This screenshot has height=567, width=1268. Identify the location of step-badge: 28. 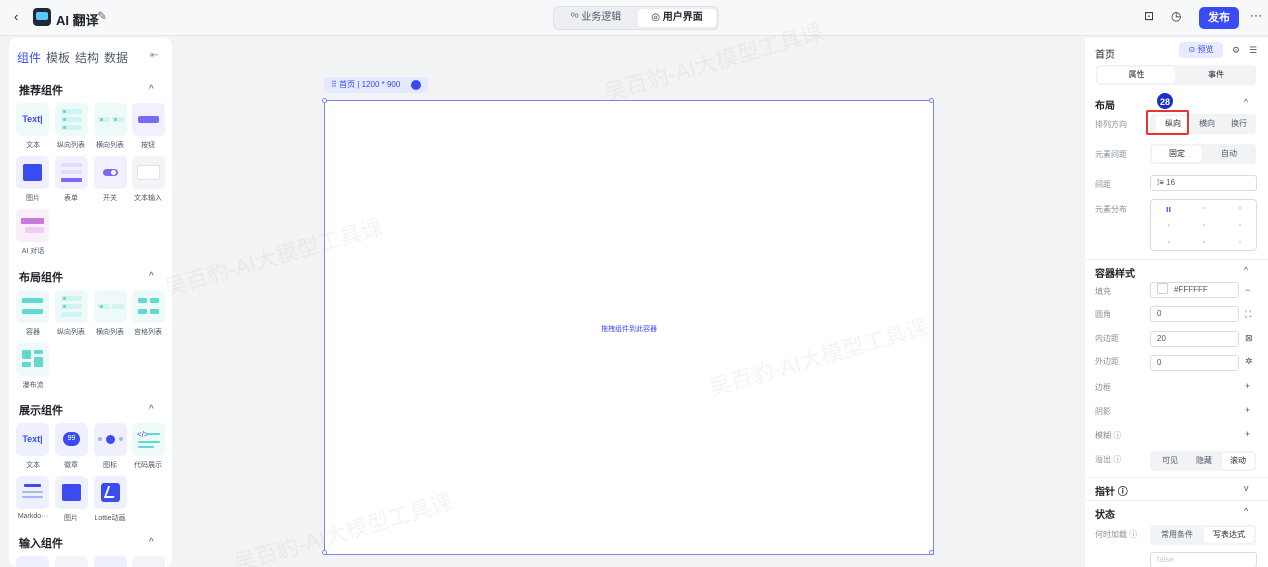
(1165, 101).